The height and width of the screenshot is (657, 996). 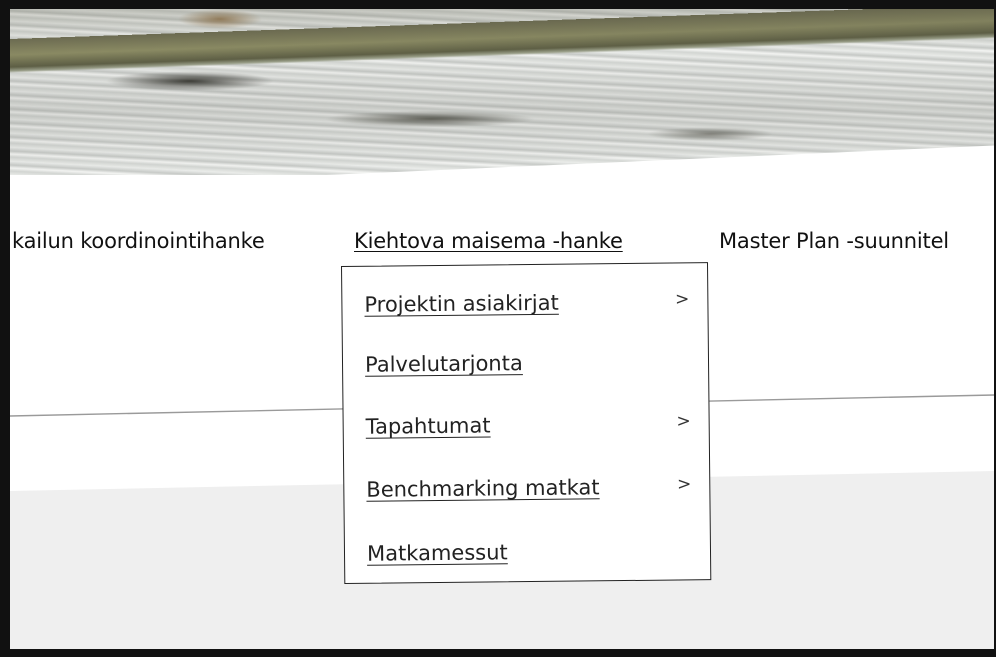 What do you see at coordinates (483, 488) in the screenshot?
I see `menu-item-label: Benchmarking matkat` at bounding box center [483, 488].